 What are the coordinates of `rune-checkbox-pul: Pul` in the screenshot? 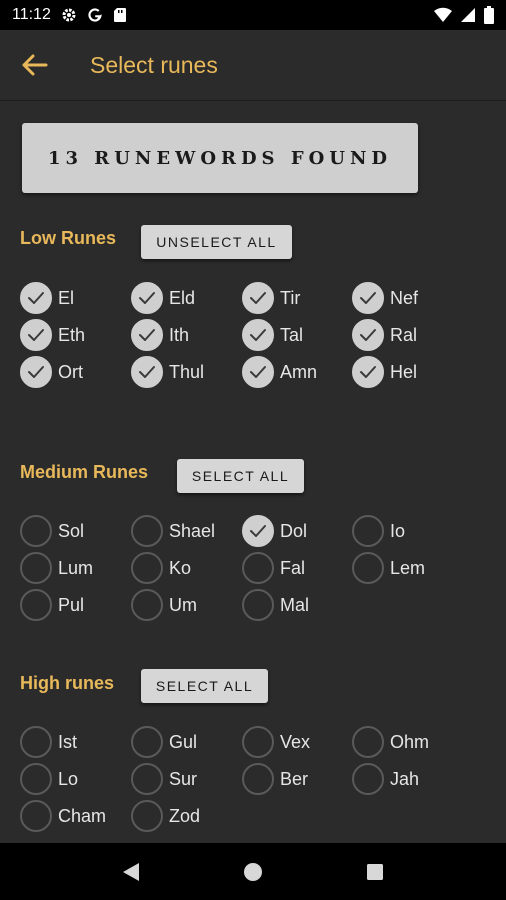 It's located at (52, 605).